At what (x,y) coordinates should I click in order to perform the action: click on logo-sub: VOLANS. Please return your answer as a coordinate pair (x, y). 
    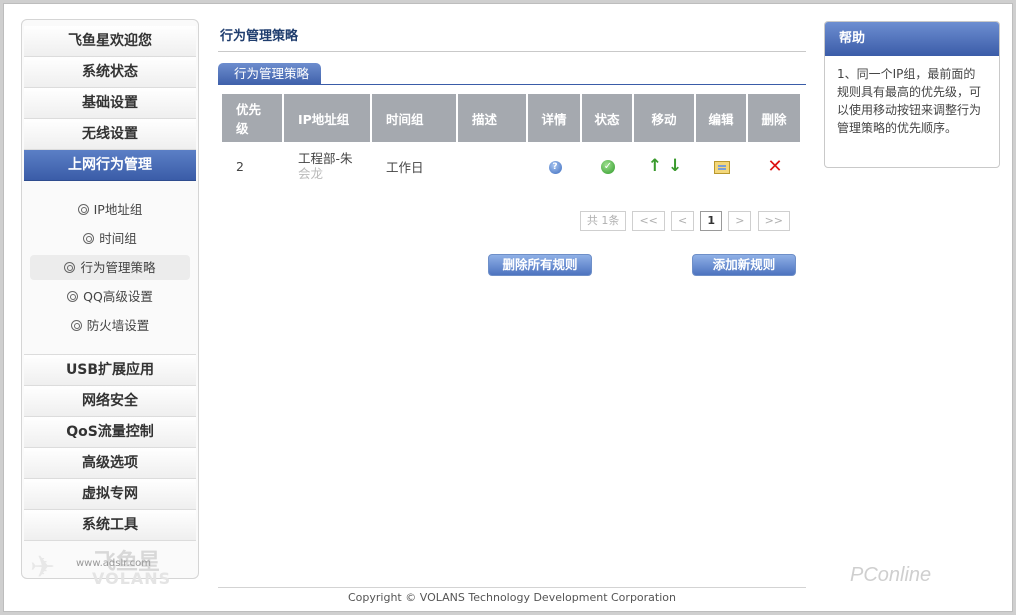
    Looking at the image, I should click on (132, 578).